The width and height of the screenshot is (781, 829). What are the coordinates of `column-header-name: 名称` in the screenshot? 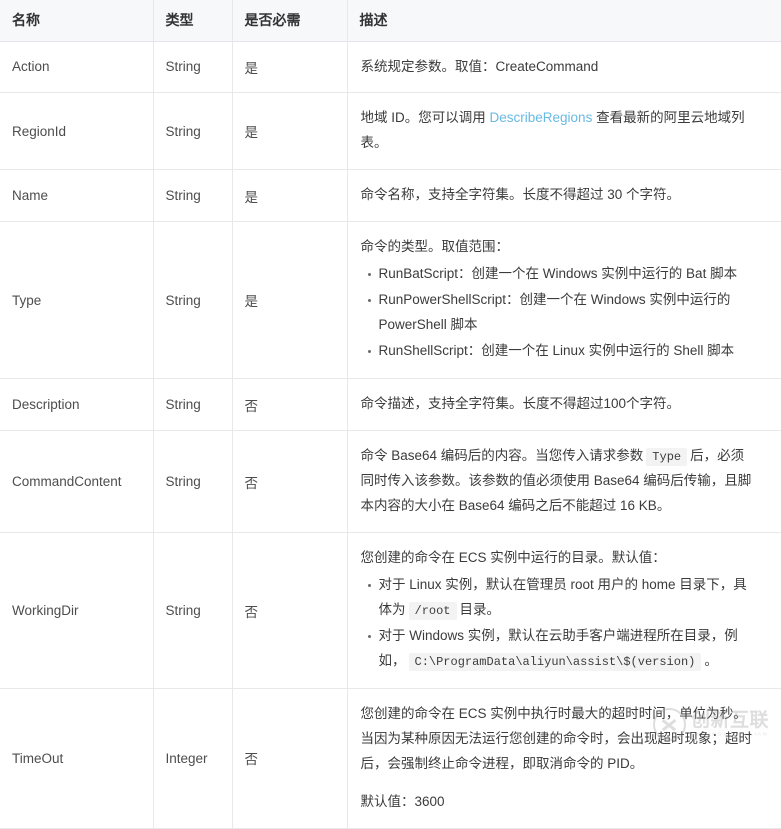 It's located at (77, 21).